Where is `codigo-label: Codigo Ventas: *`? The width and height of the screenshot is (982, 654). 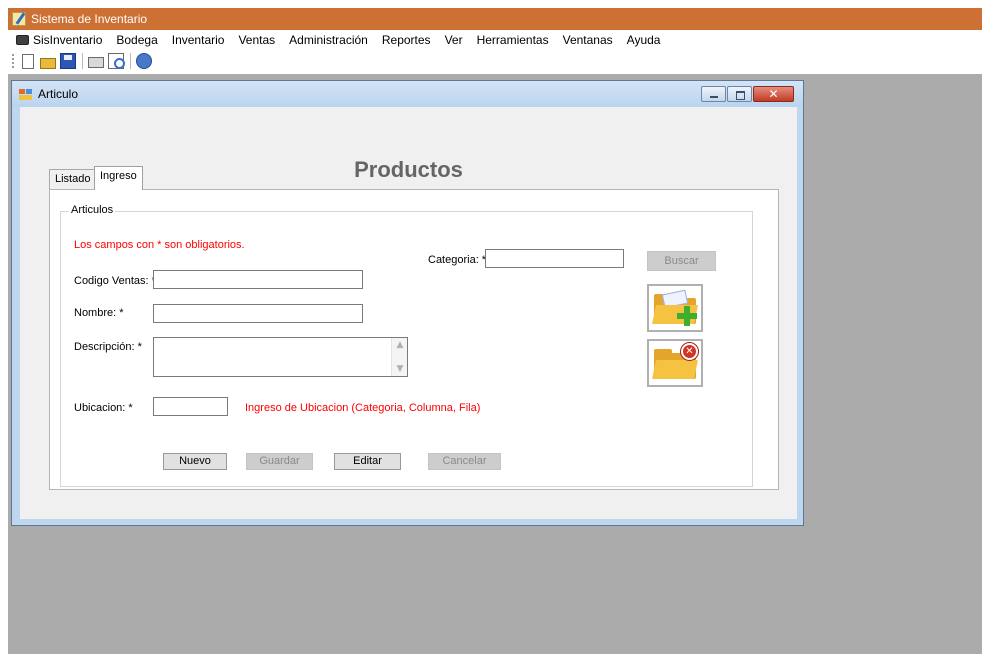
codigo-label: Codigo Ventas: * is located at coordinates (115, 281).